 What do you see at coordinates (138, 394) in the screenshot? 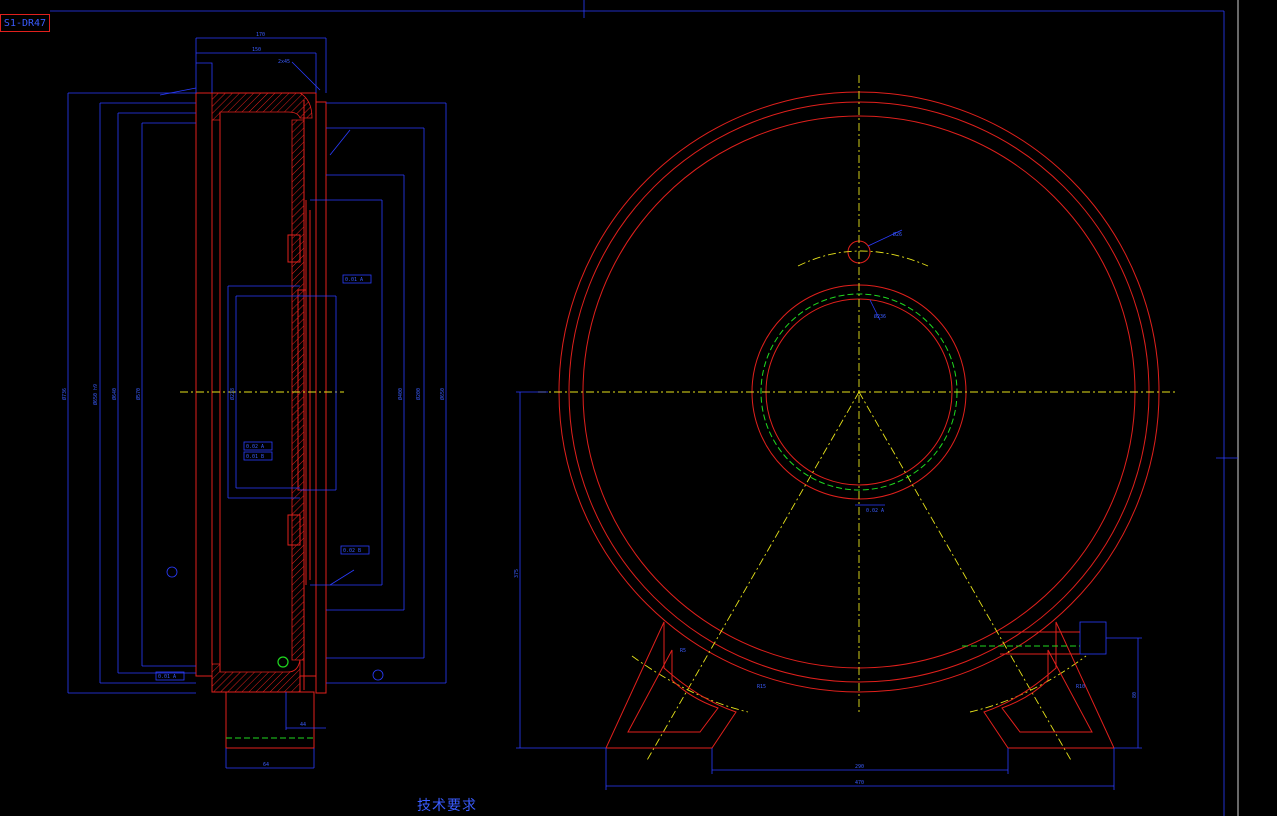
I see `dim-dia-4: Ø570` at bounding box center [138, 394].